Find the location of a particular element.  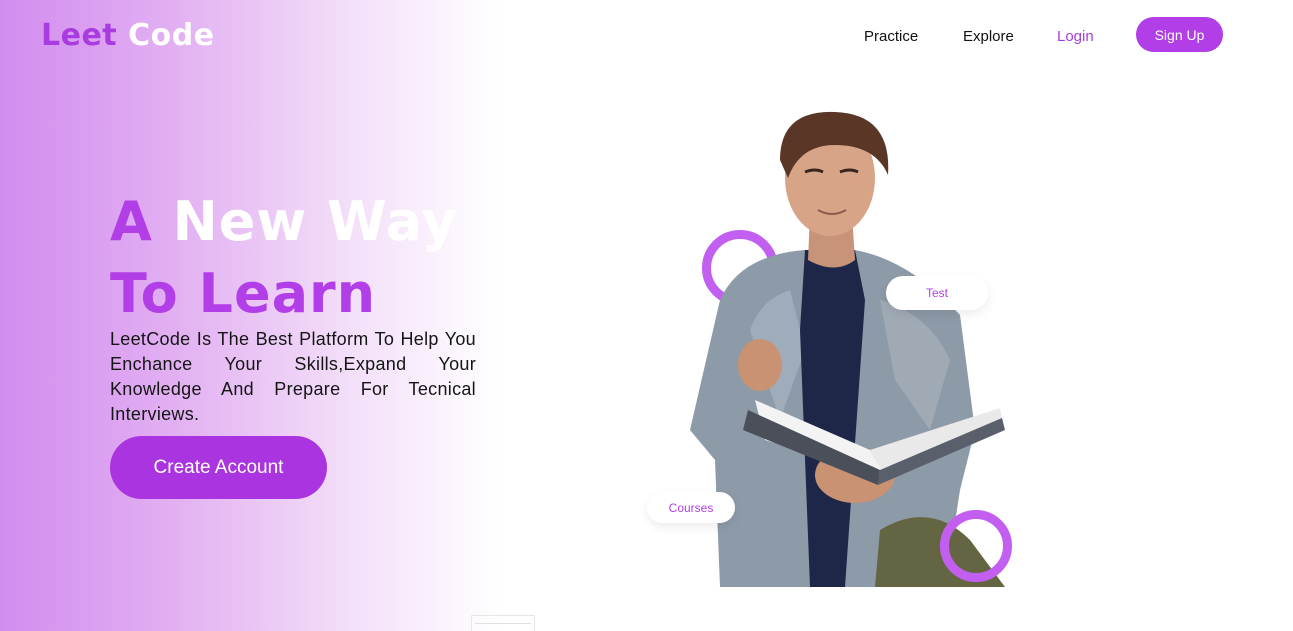

logo-leet: Leet is located at coordinates (79, 35).